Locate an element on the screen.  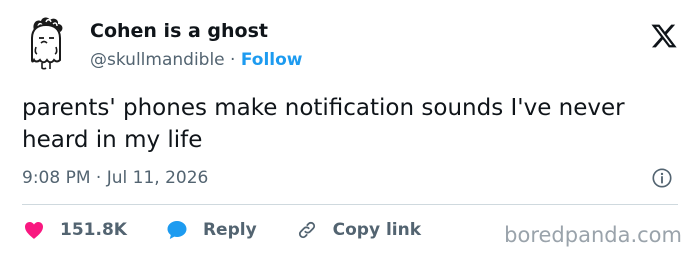
reply-label: Reply is located at coordinates (229, 230).